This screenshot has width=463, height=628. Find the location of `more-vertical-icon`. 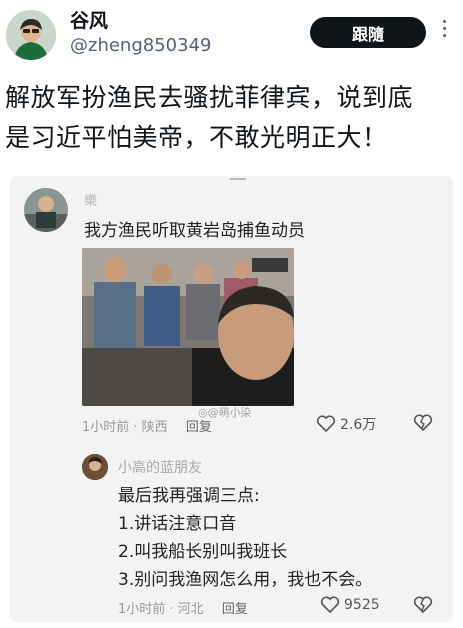

more-vertical-icon is located at coordinates (444, 33).